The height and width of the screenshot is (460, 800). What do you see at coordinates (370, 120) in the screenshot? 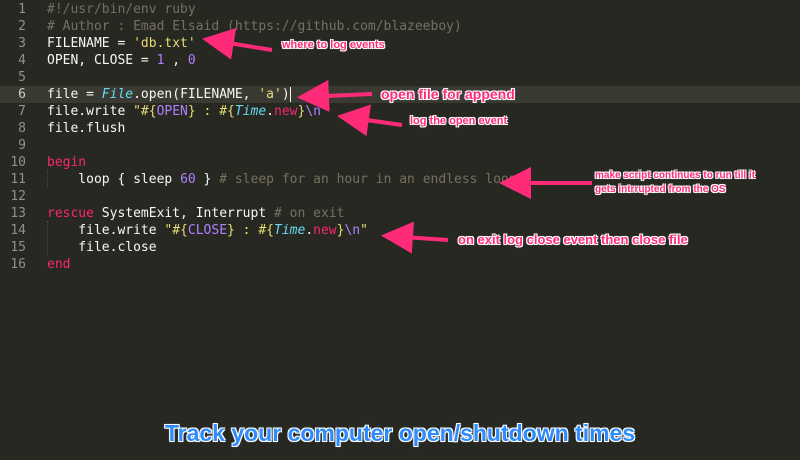
I see `arrow-log-open` at bounding box center [370, 120].